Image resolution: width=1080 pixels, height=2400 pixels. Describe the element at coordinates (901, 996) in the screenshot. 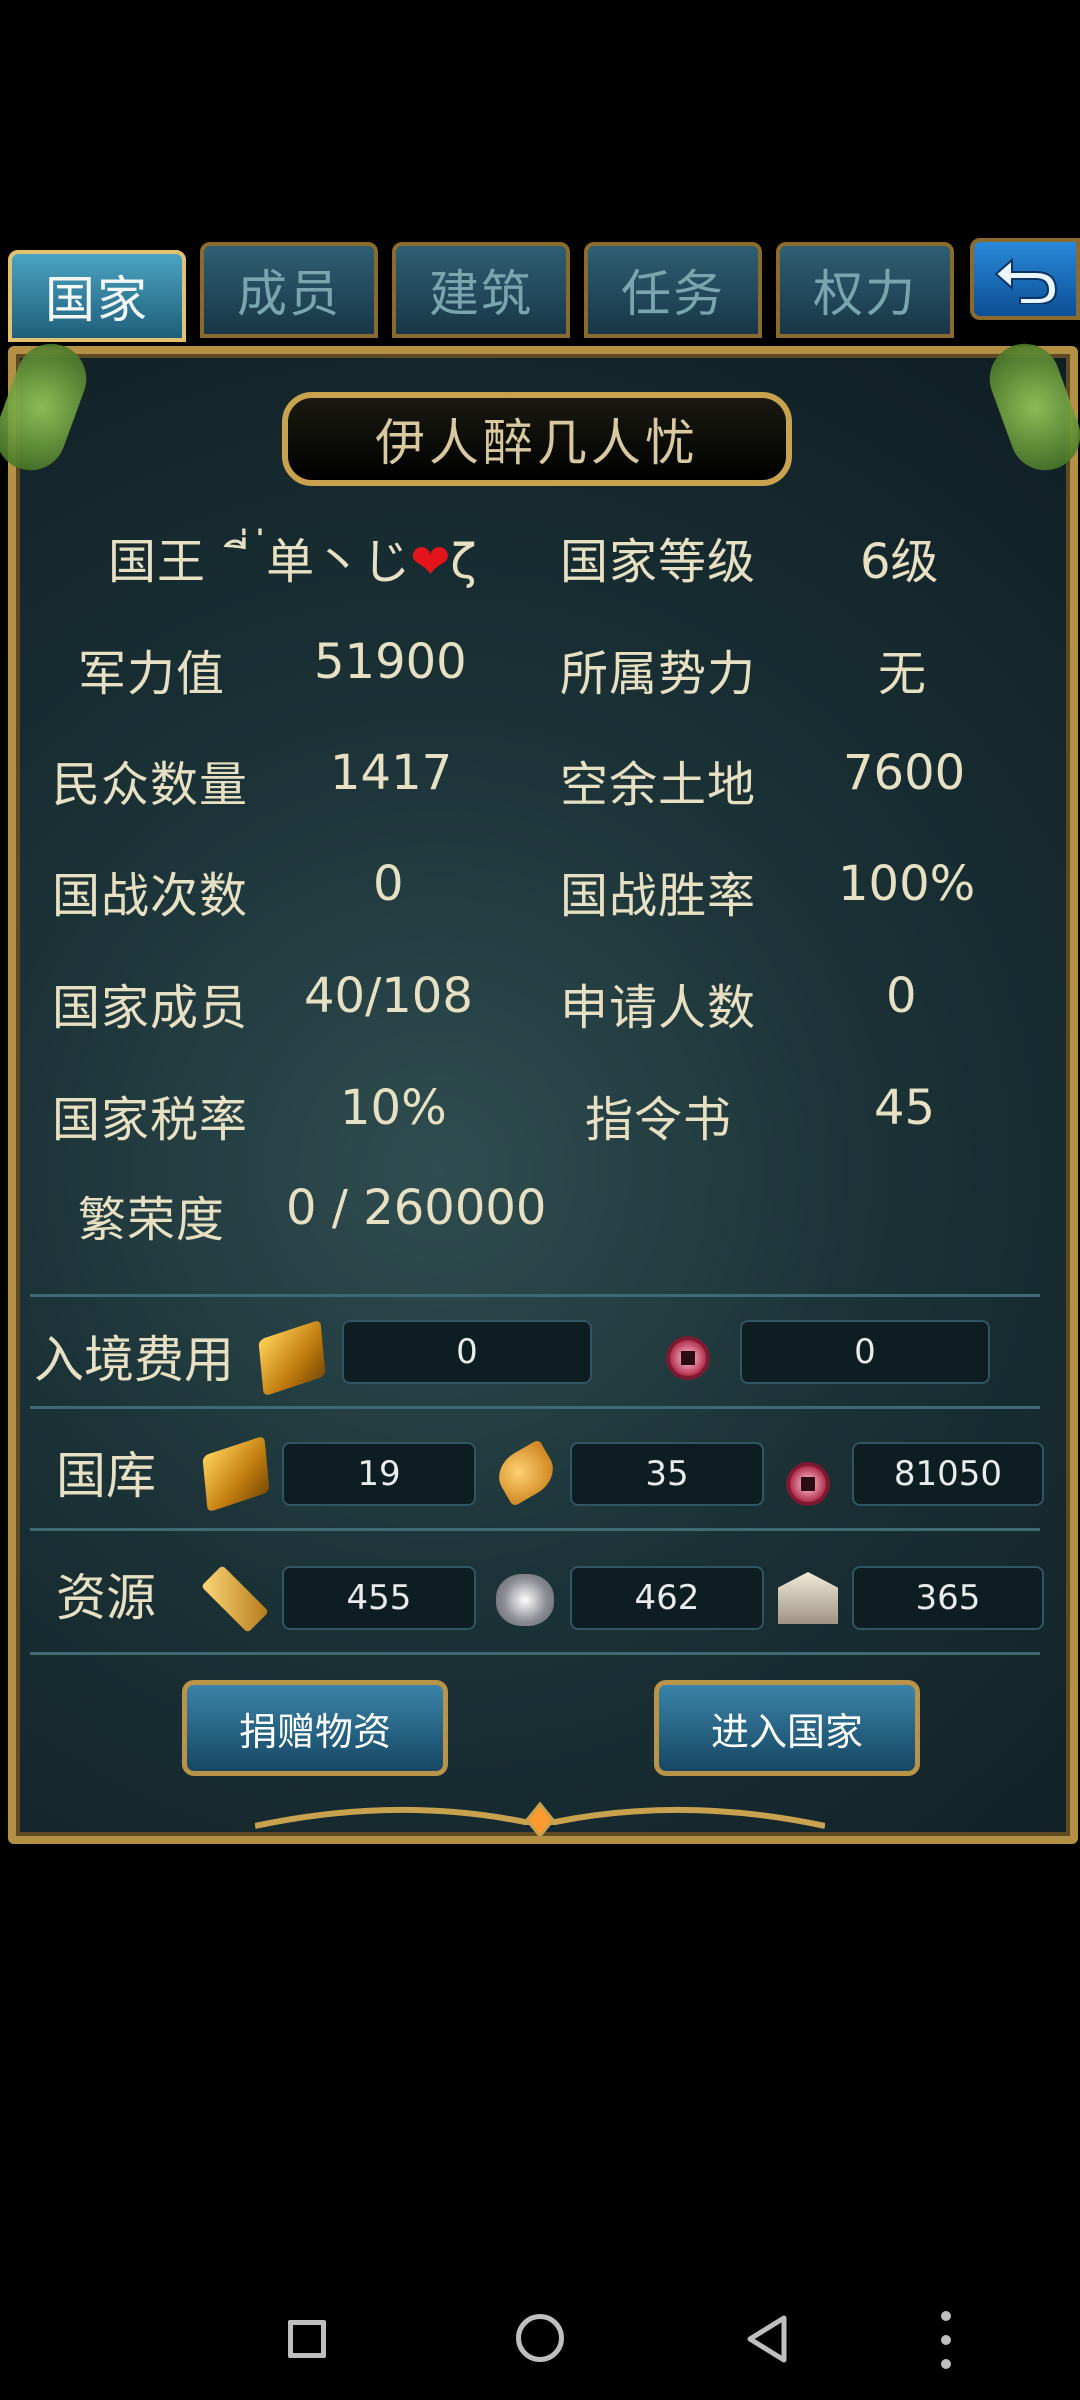

I see `applicants-value: 0` at that location.